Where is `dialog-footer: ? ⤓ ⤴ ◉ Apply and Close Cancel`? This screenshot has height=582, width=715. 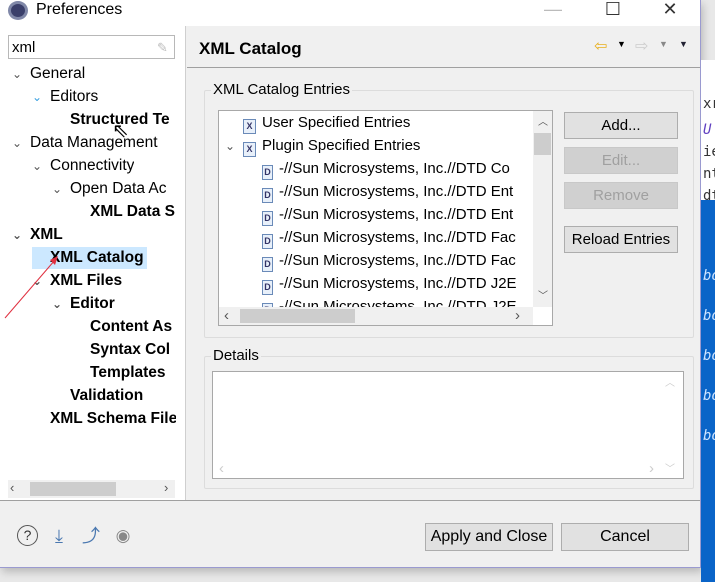
dialog-footer: ? ⤓ ⤴ ◉ Apply and Close Cancel is located at coordinates (350, 534).